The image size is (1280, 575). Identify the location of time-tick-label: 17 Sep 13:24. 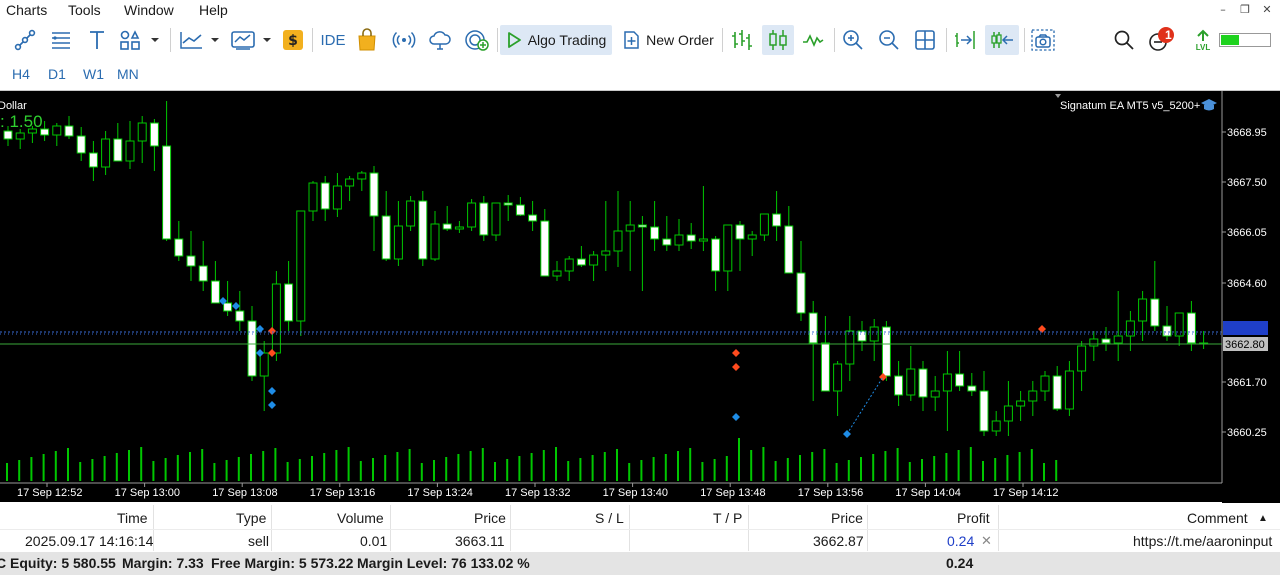
(439, 493).